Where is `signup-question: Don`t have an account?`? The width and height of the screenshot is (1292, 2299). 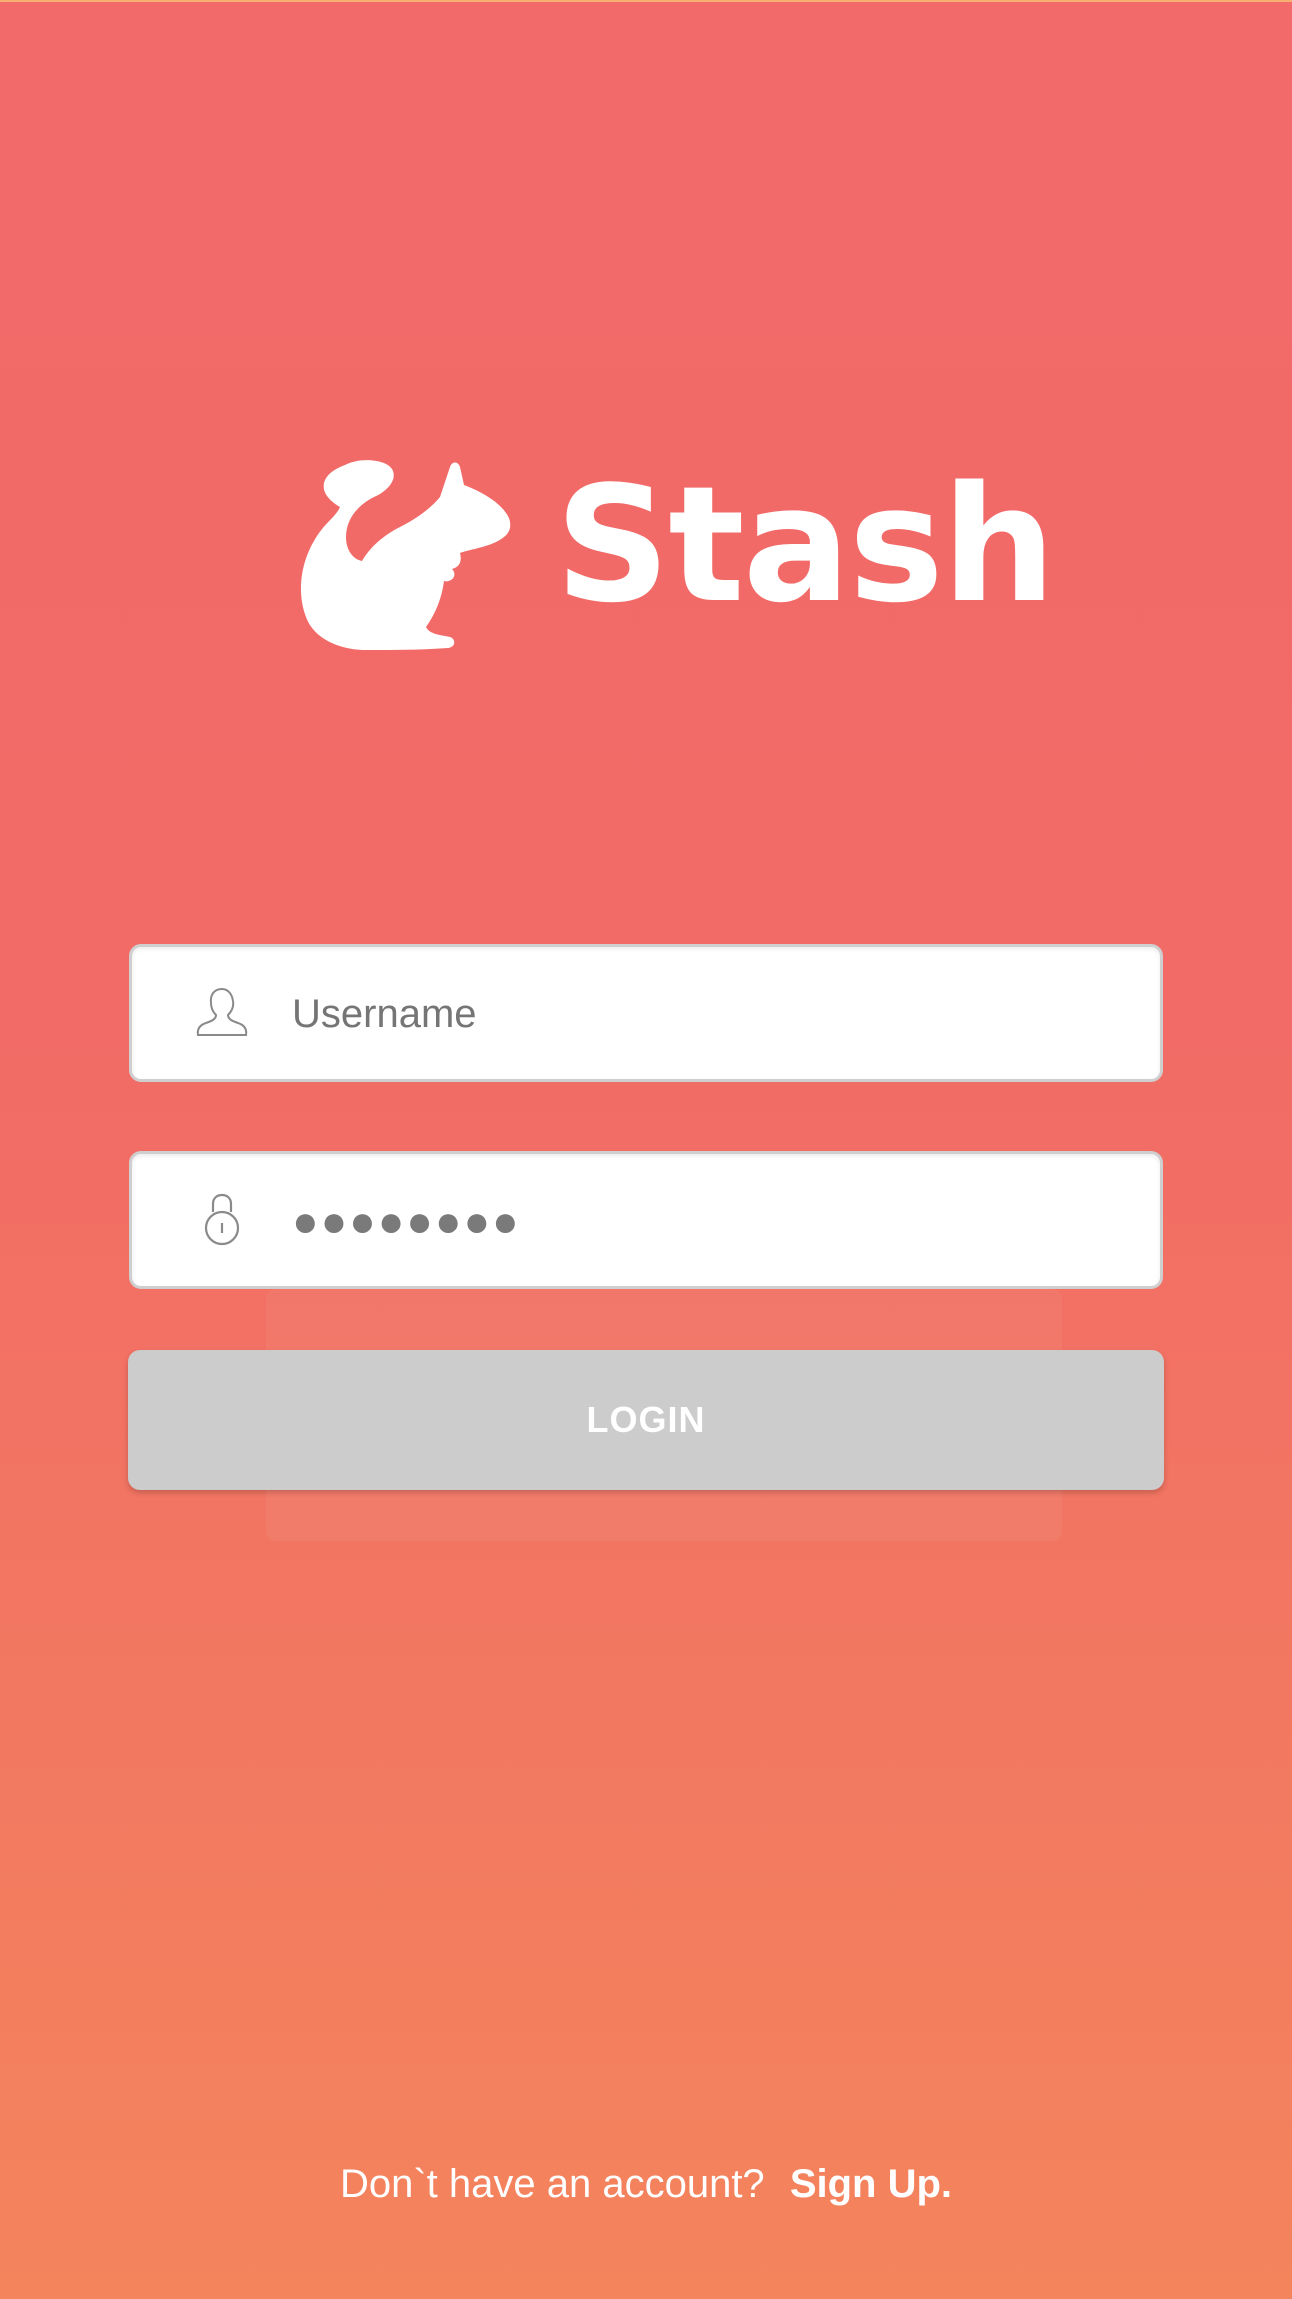 signup-question: Don`t have an account? is located at coordinates (552, 2184).